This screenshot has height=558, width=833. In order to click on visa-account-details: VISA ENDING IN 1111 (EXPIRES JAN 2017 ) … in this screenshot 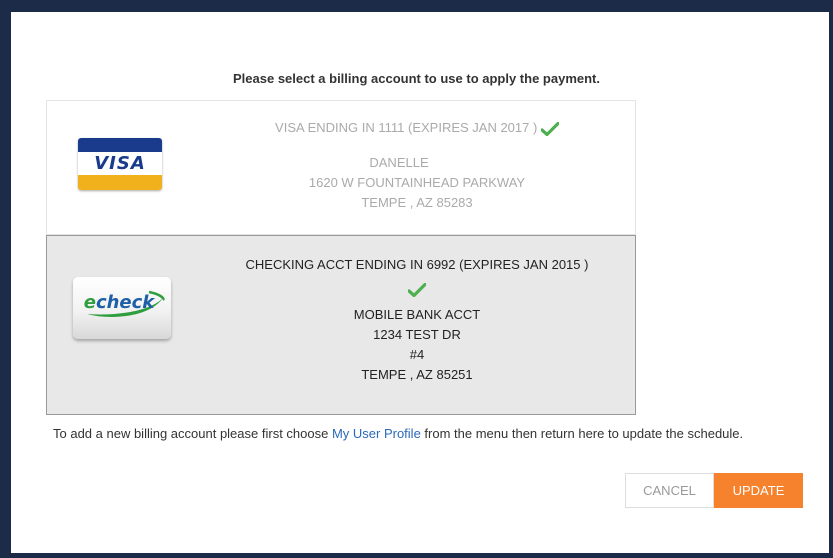, I will do `click(417, 165)`.